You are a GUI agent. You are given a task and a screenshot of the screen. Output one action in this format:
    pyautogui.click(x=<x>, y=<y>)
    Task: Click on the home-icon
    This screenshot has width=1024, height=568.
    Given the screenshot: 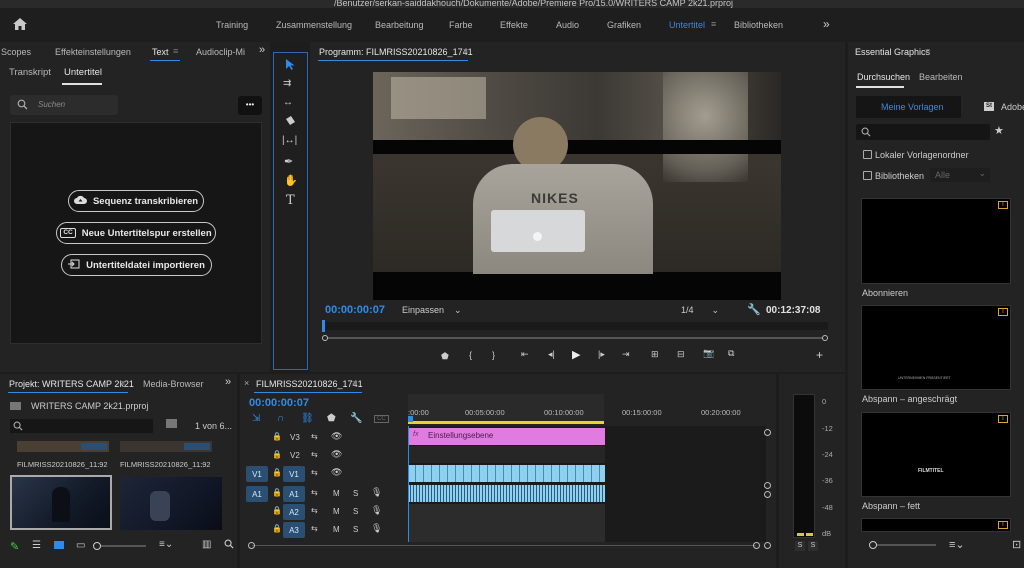 What is the action you would take?
    pyautogui.click(x=20, y=24)
    